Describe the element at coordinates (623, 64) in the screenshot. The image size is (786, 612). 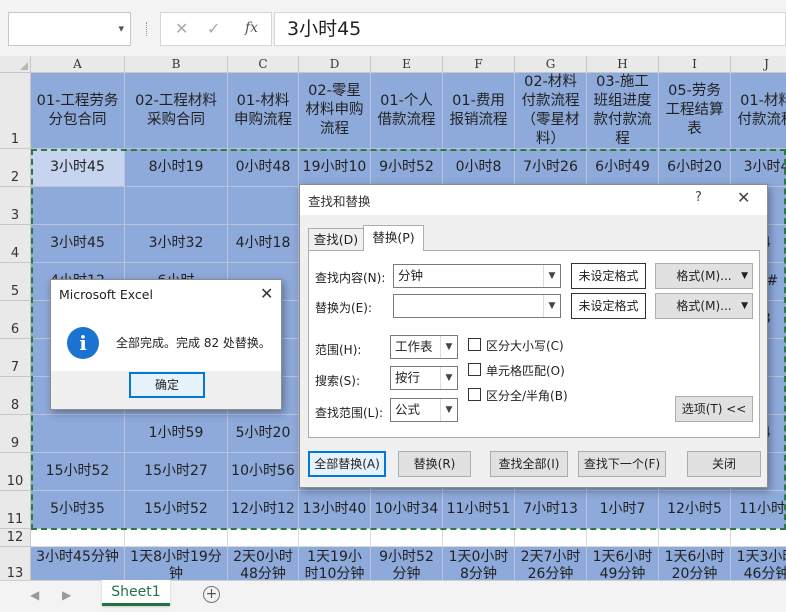
I see `column-header-h: H` at that location.